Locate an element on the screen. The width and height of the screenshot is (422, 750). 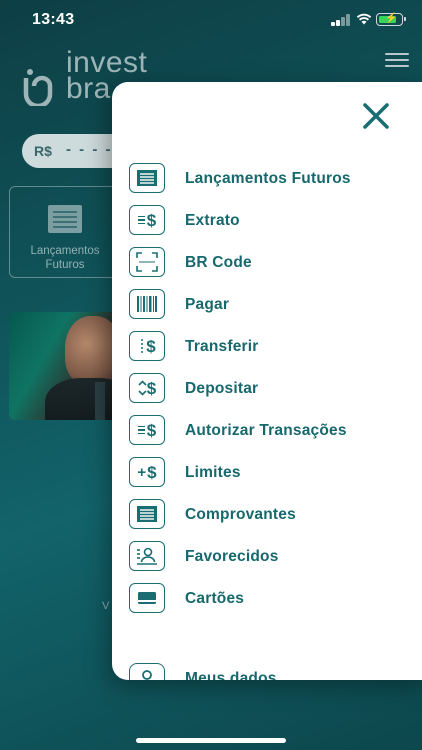
wifi-icon is located at coordinates (364, 19).